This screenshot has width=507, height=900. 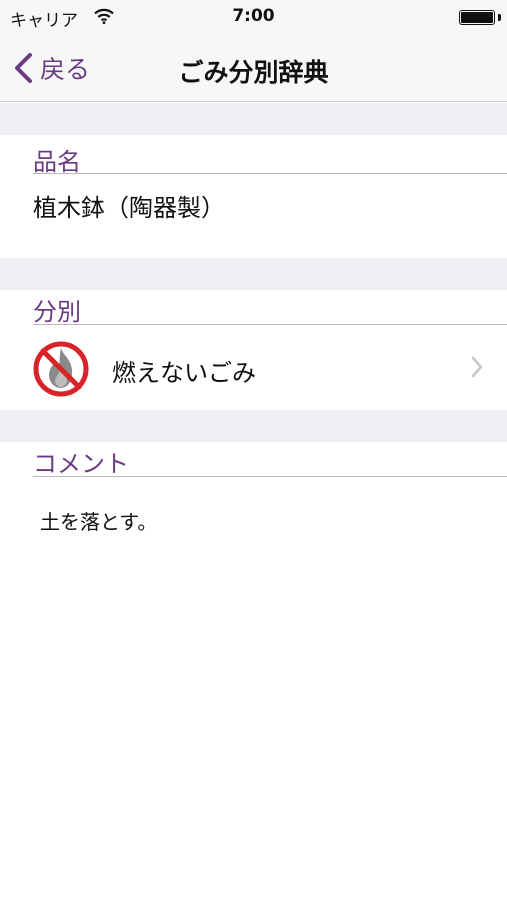 I want to click on status-clock: 7:00, so click(x=253, y=16).